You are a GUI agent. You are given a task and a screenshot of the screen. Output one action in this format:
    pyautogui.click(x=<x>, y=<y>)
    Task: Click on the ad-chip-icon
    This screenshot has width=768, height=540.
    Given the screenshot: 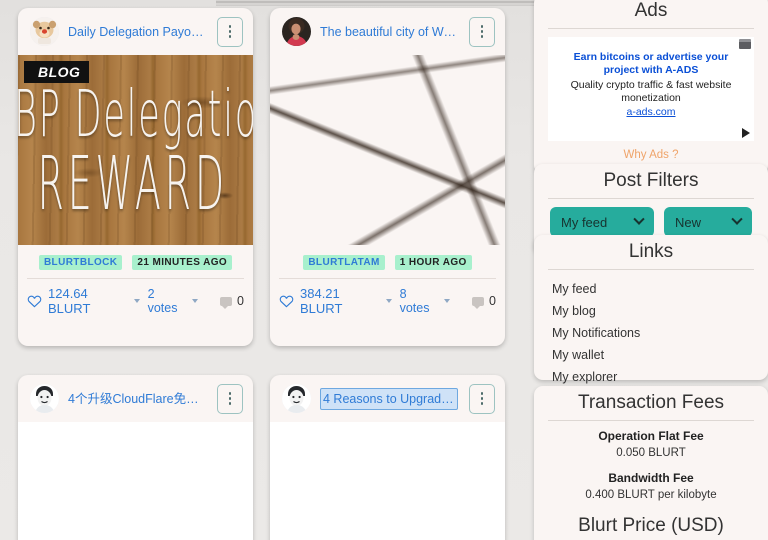 What is the action you would take?
    pyautogui.click(x=745, y=44)
    